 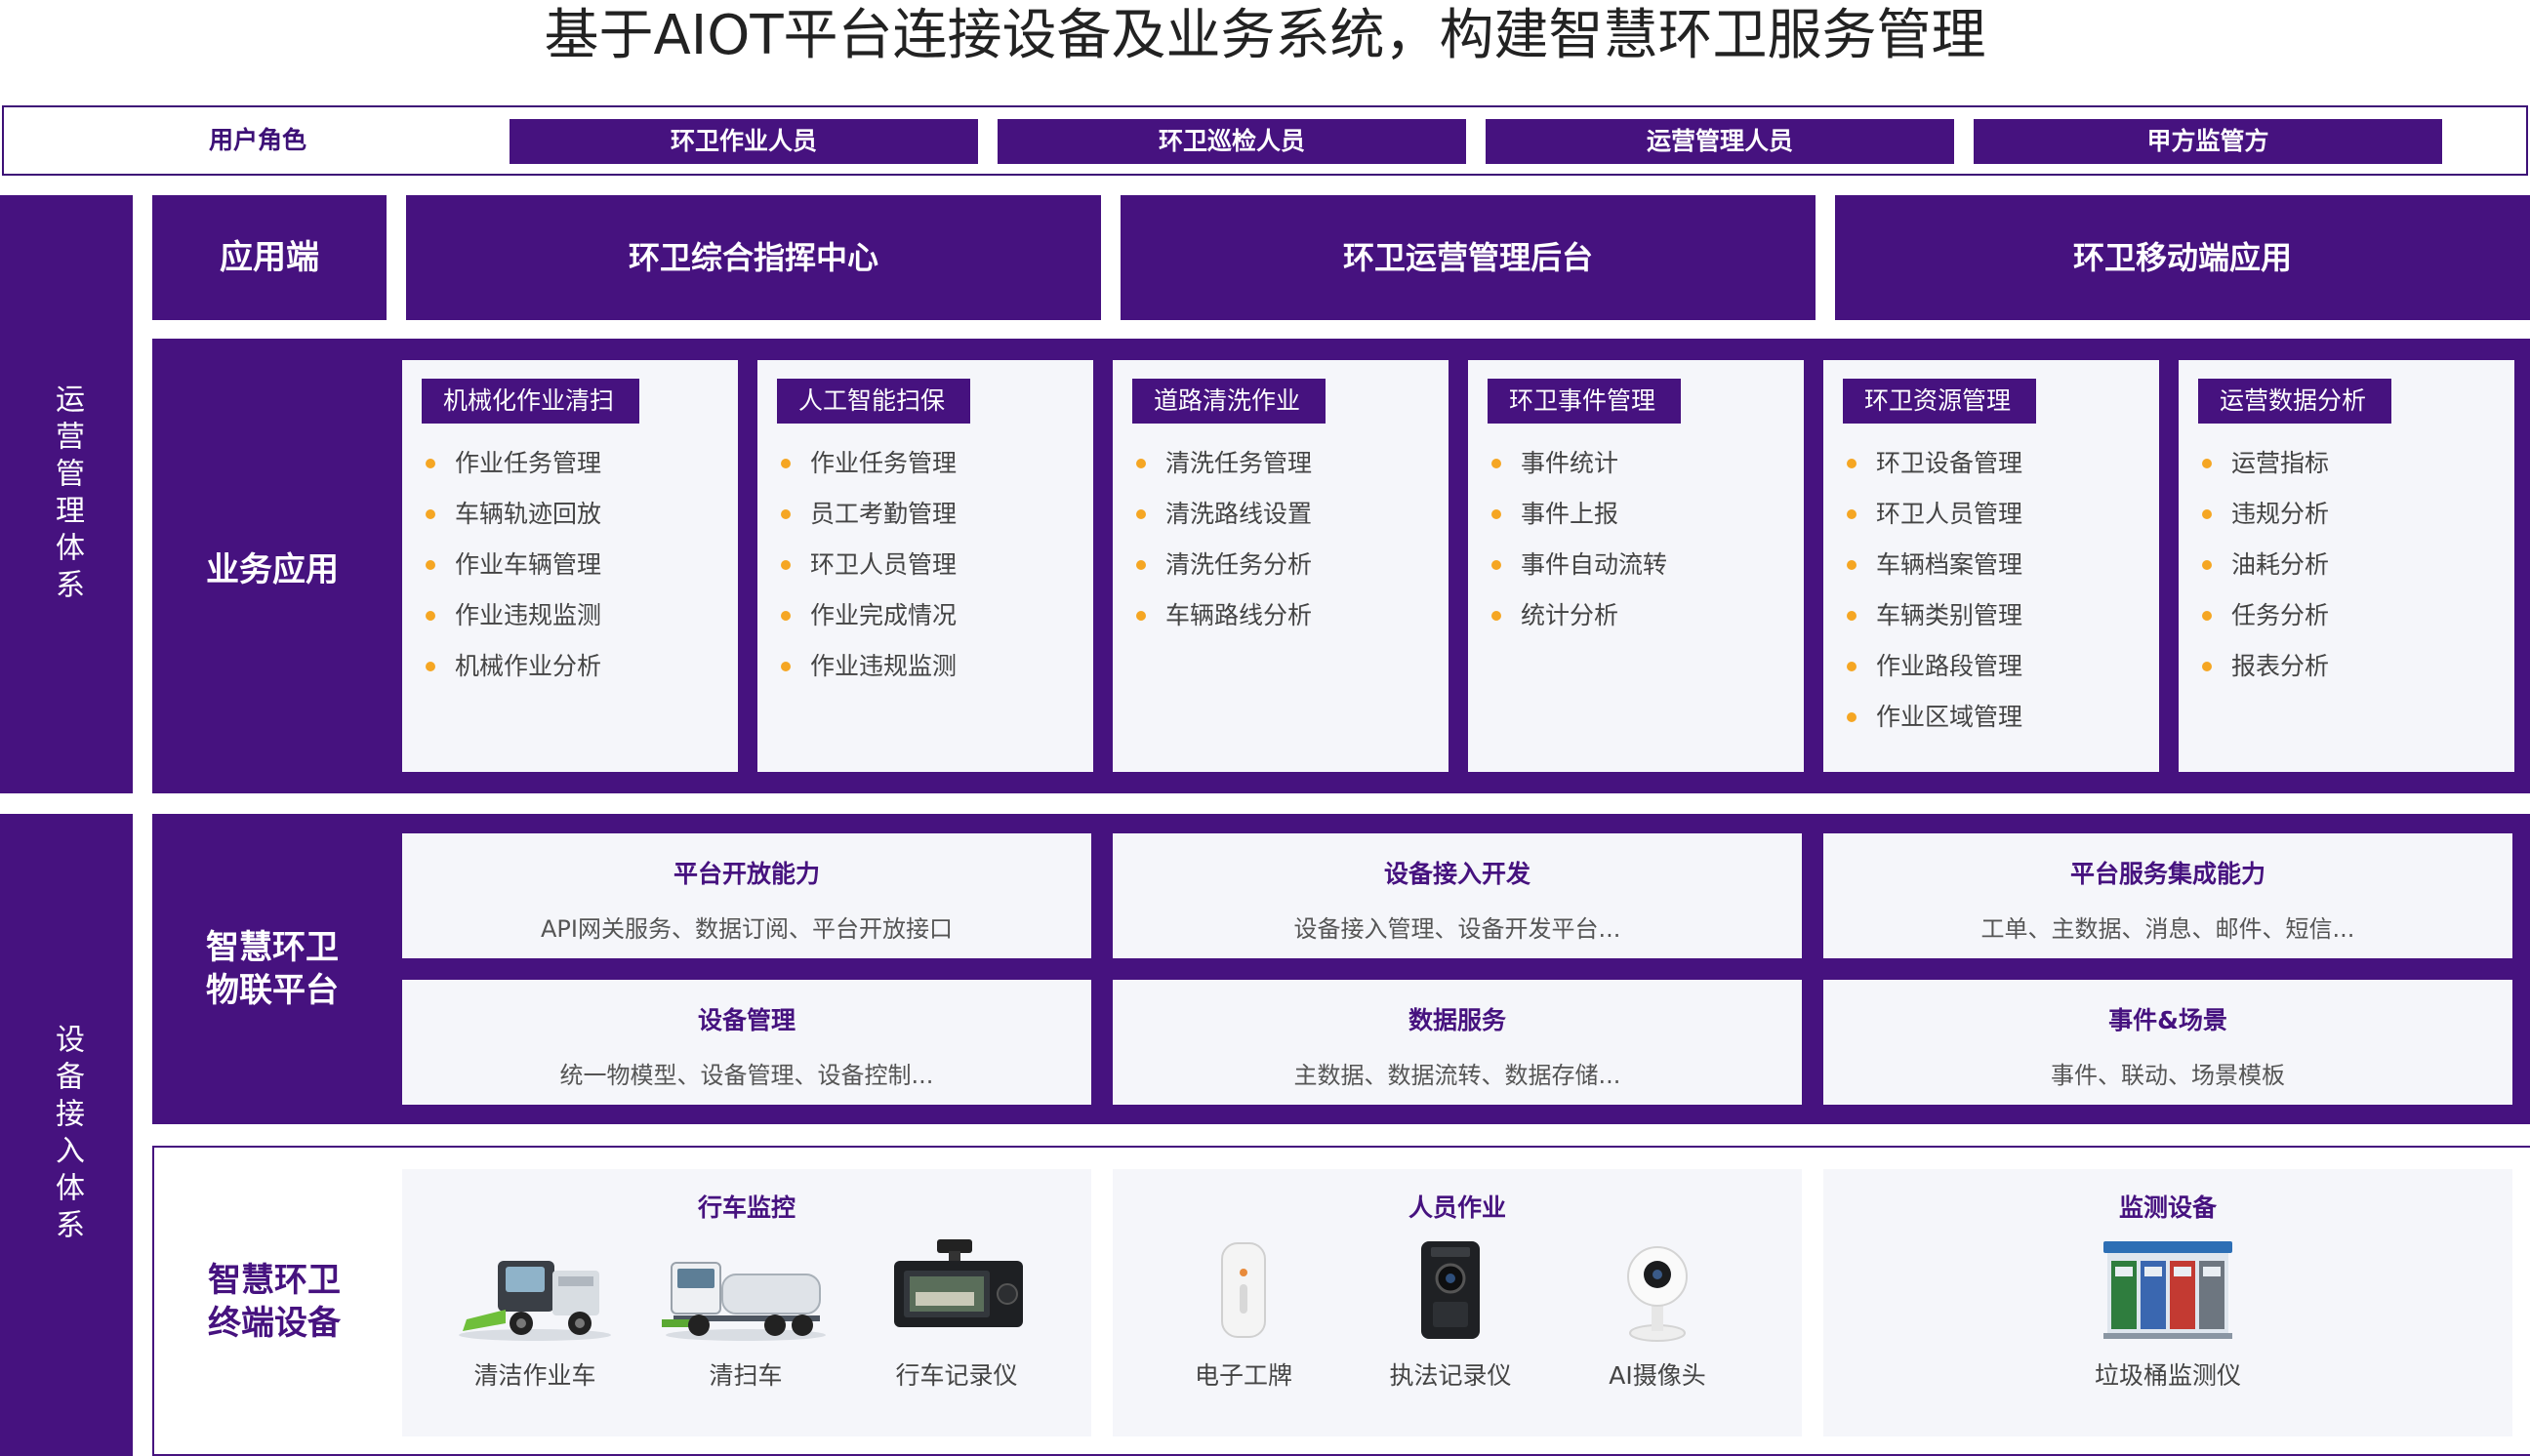 I want to click on terminal-group-monitoring: 监测设备 垃圾桶监测仪, so click(x=2167, y=1302).